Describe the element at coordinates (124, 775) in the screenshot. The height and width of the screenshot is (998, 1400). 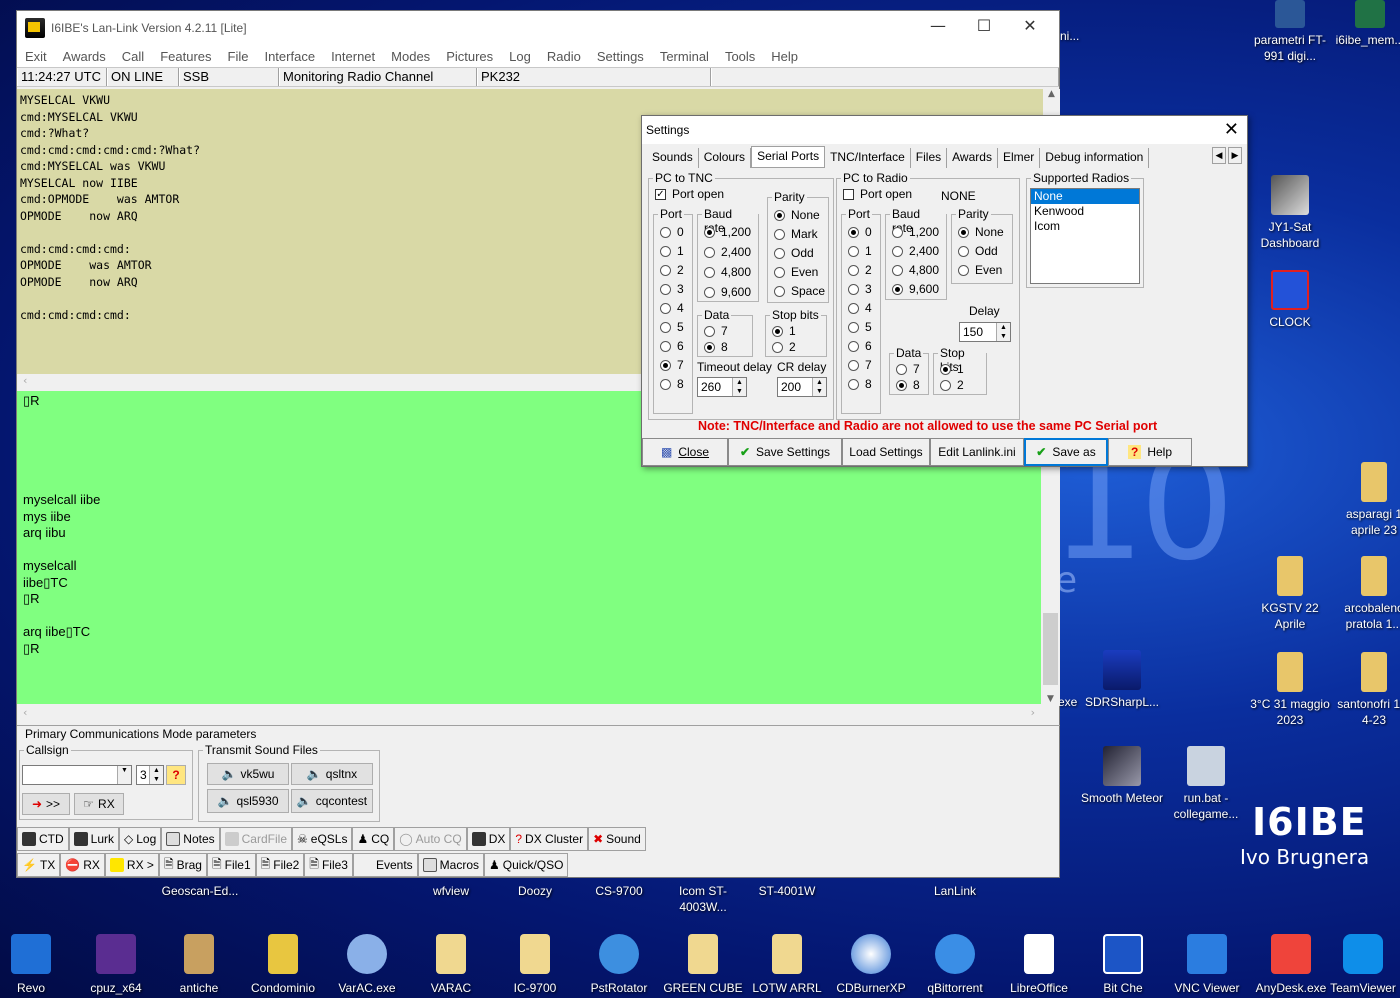
I see `chevron-down-icon: ▼` at that location.